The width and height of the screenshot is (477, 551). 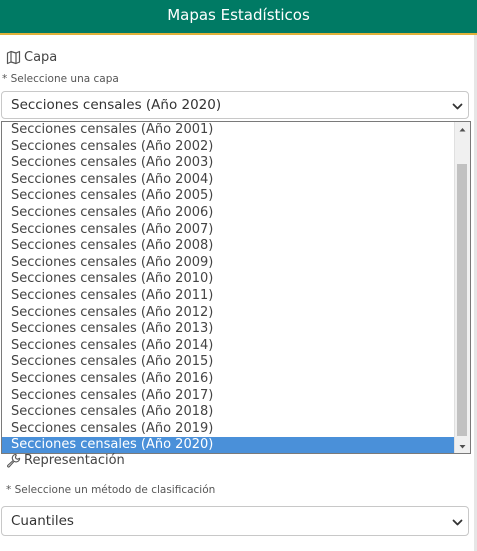 I want to click on map-icon, so click(x=13, y=57).